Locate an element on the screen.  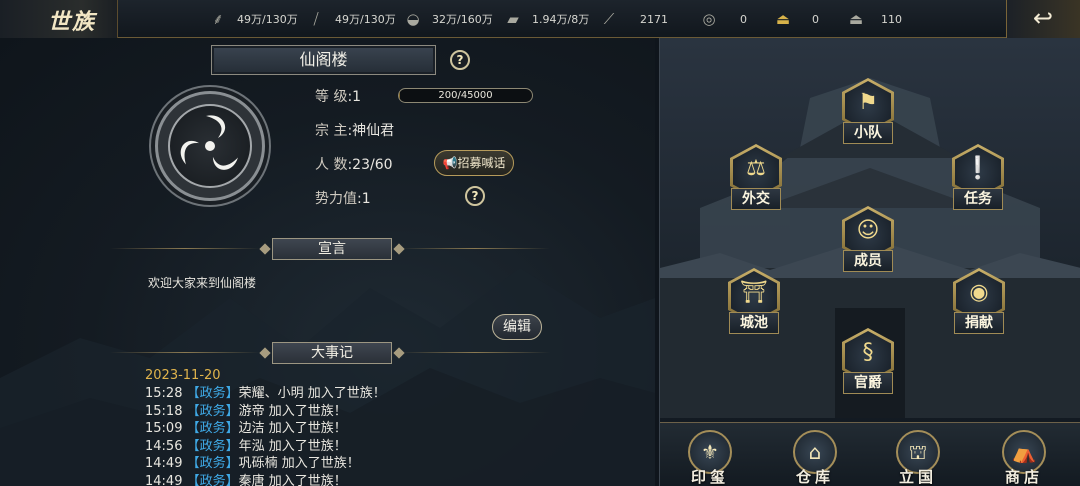
flags-icon: ⚑ is located at coordinates (868, 102).